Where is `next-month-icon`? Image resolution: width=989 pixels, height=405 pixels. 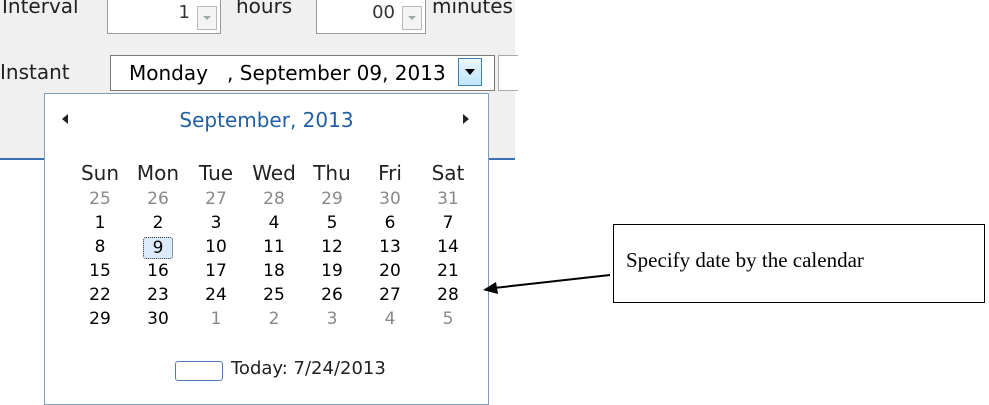 next-month-icon is located at coordinates (466, 119).